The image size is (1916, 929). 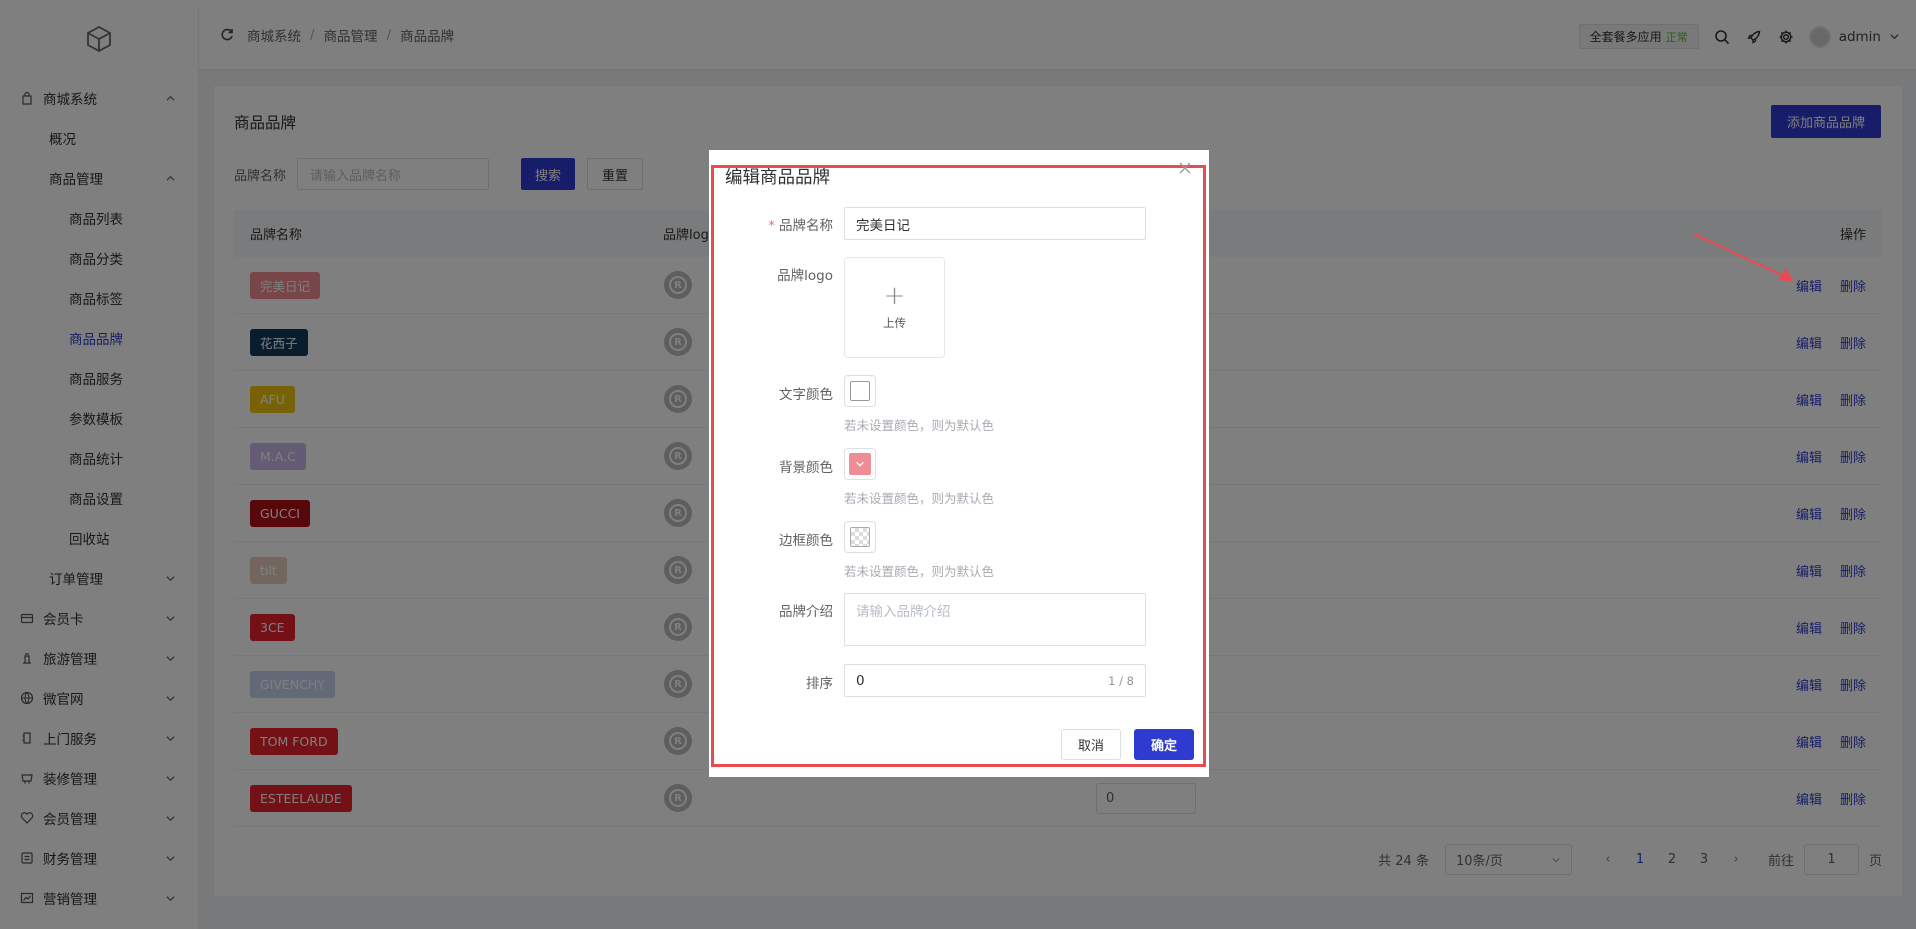 I want to click on bg-color-picker, so click(x=860, y=464).